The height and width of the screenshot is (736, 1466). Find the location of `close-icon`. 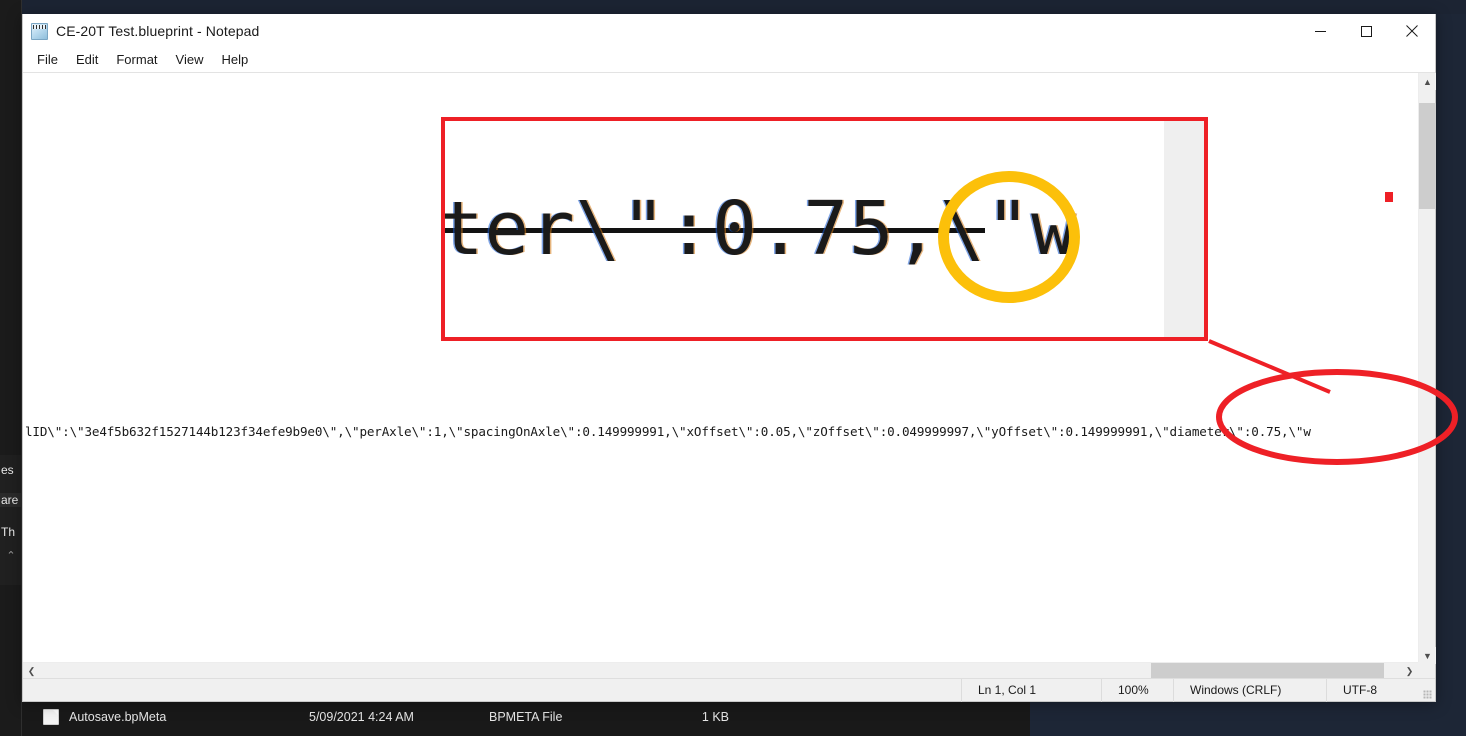

close-icon is located at coordinates (1412, 31).